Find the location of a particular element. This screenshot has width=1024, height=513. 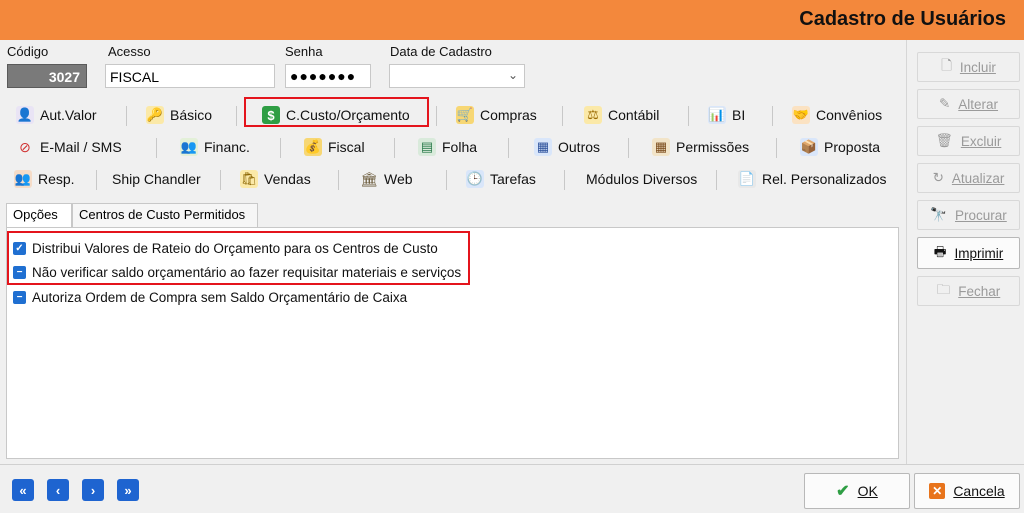

next-record-icon: › is located at coordinates (93, 490).